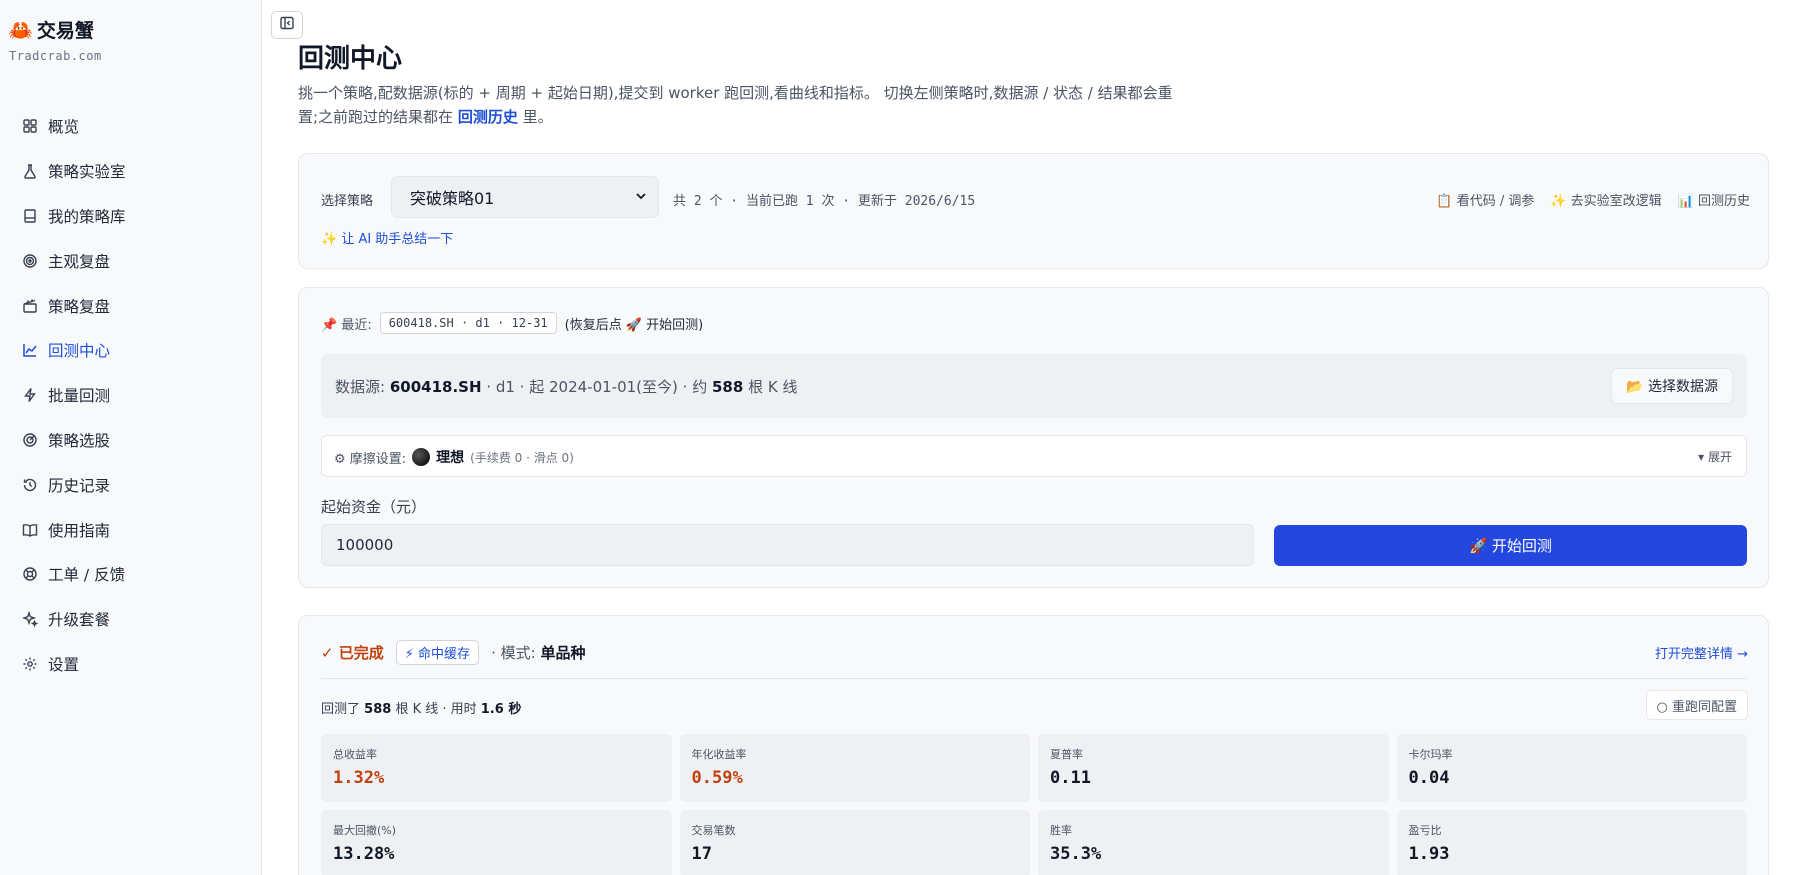 Image resolution: width=1798 pixels, height=875 pixels. I want to click on run-time: 1.6 秒, so click(501, 709).